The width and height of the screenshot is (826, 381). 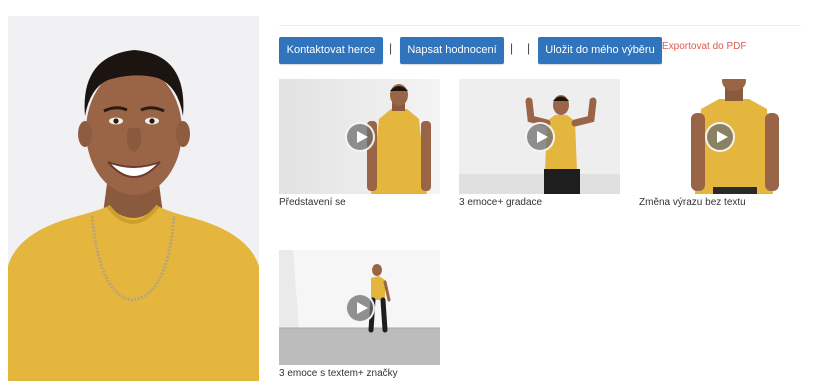 What do you see at coordinates (600, 50) in the screenshot?
I see `save-to-selection-button: Uložit do mého výběru` at bounding box center [600, 50].